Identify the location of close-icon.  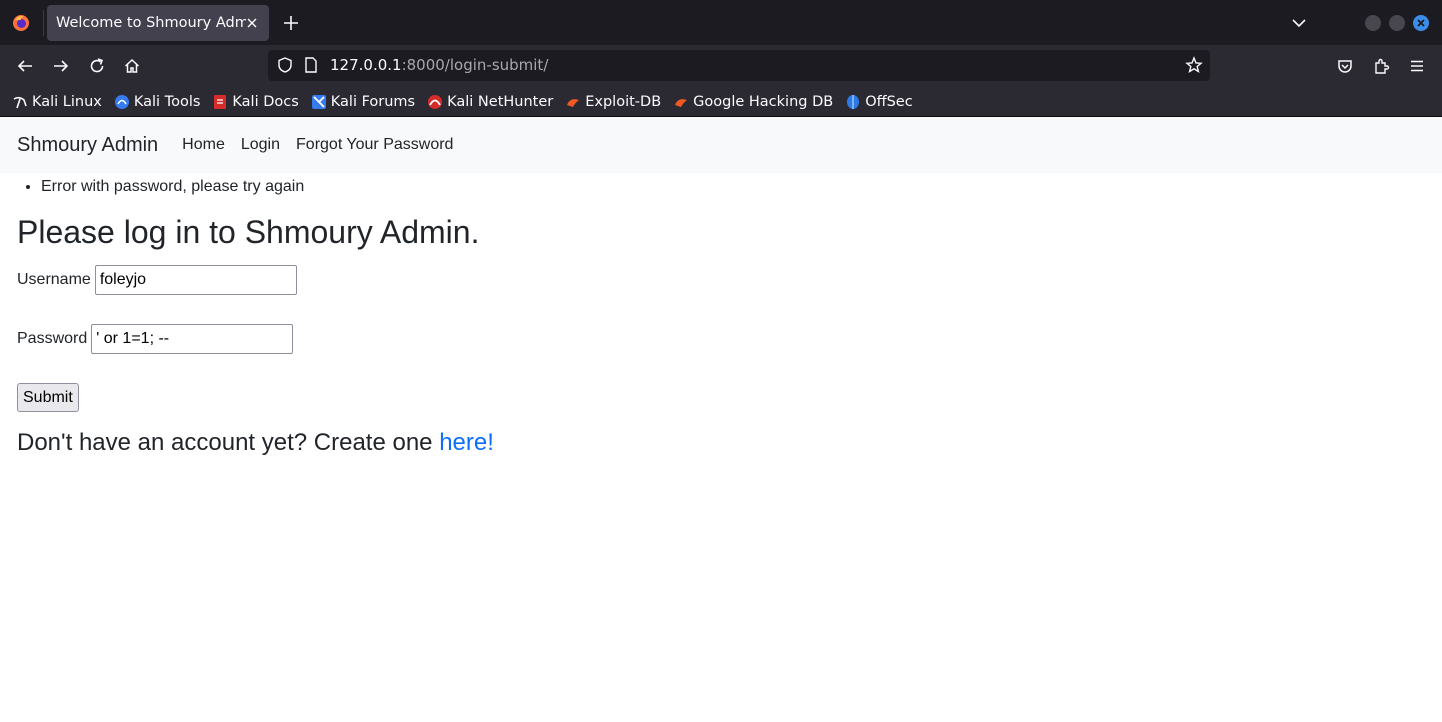
(1421, 23).